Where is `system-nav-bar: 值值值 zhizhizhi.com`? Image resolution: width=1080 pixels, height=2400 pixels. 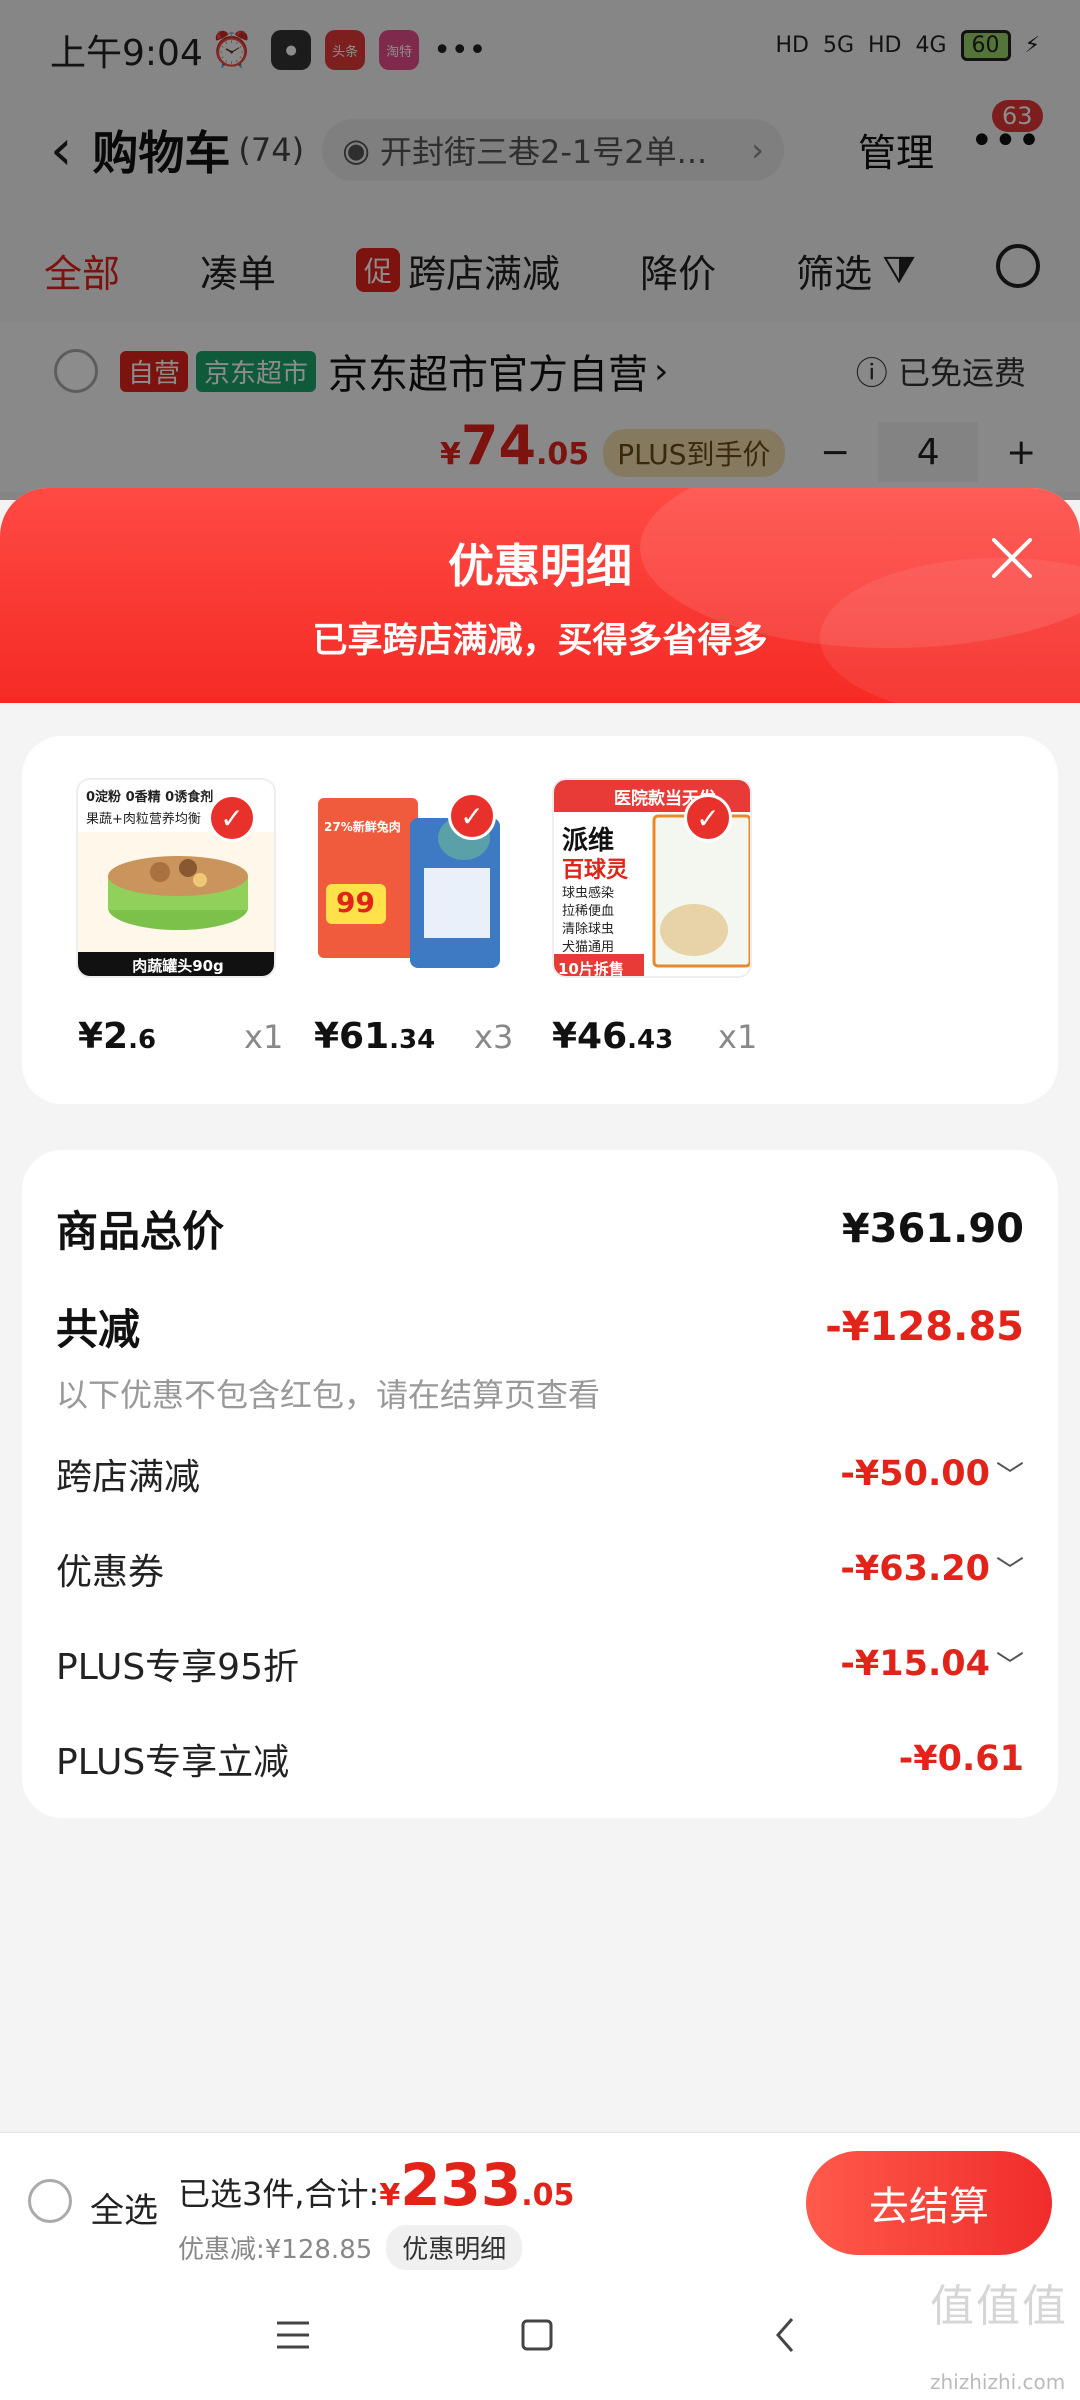
system-nav-bar: 值值值 zhizhizhi.com is located at coordinates (540, 2335).